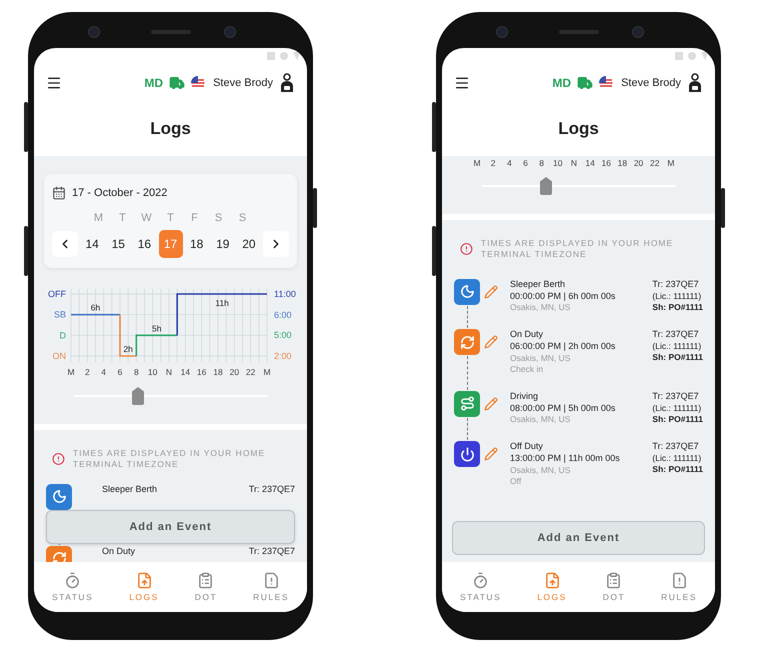  I want to click on hour-label: 4, so click(509, 163).